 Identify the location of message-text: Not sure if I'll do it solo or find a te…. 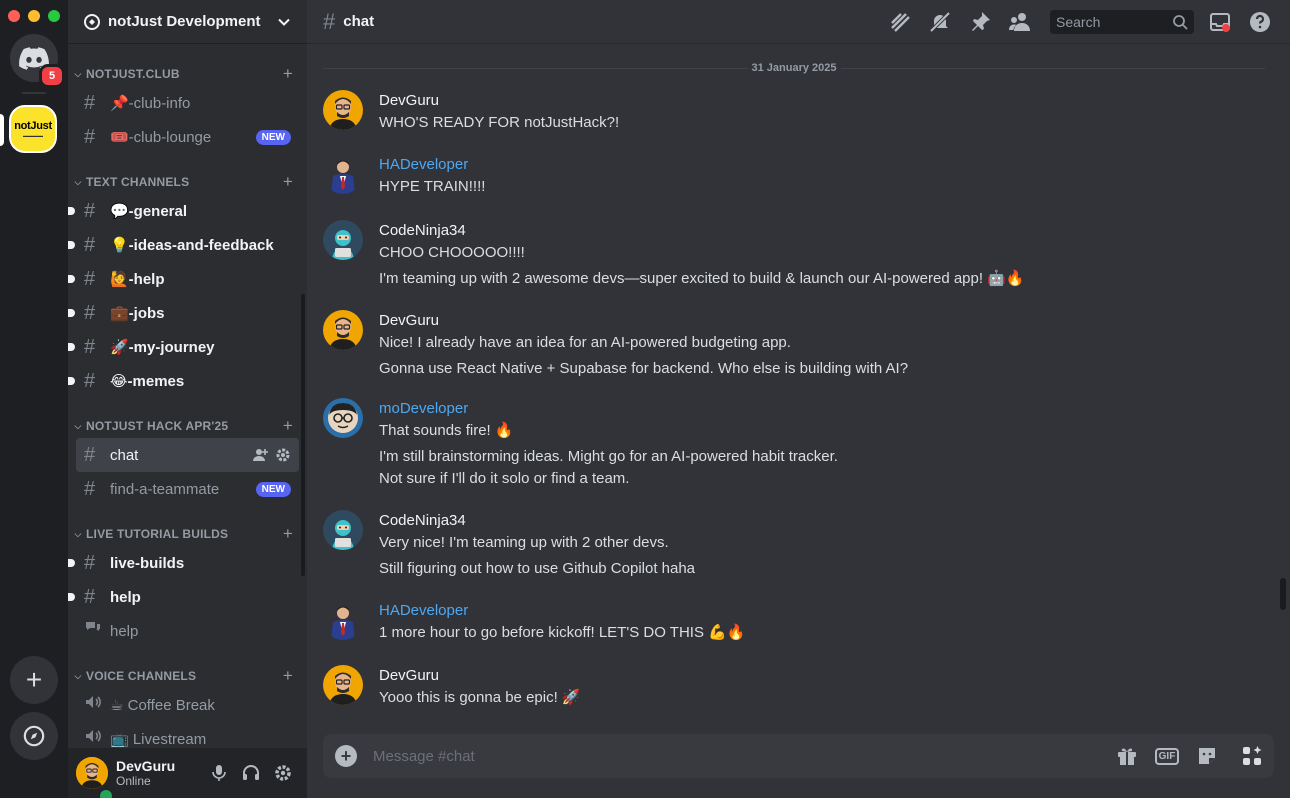
(504, 478).